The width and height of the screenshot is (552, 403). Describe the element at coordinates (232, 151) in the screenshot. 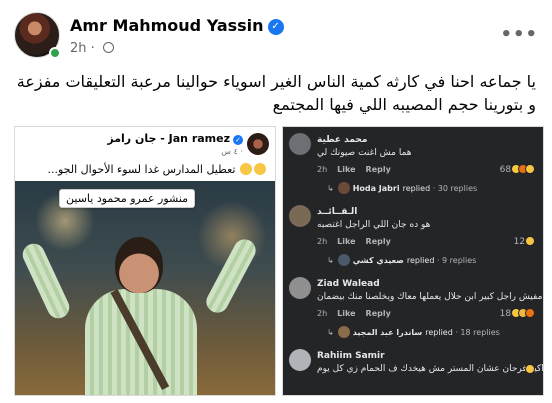

I see `embedded-post-meta: ٤ س ·` at that location.